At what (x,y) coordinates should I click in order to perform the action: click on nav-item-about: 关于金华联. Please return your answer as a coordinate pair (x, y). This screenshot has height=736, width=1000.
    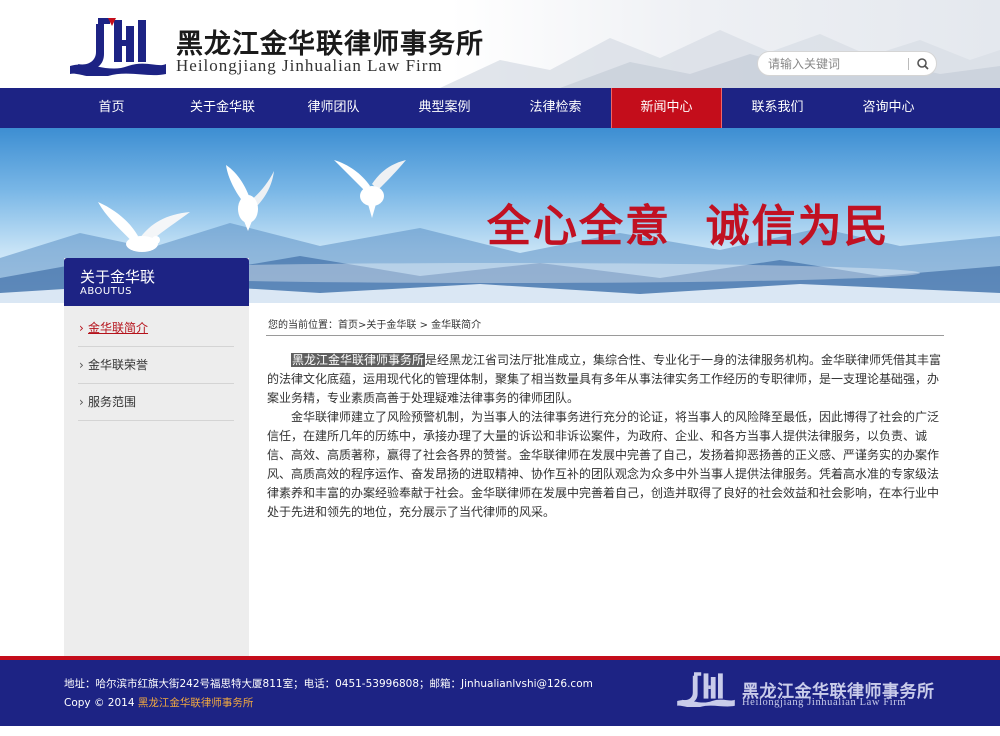
    Looking at the image, I should click on (222, 108).